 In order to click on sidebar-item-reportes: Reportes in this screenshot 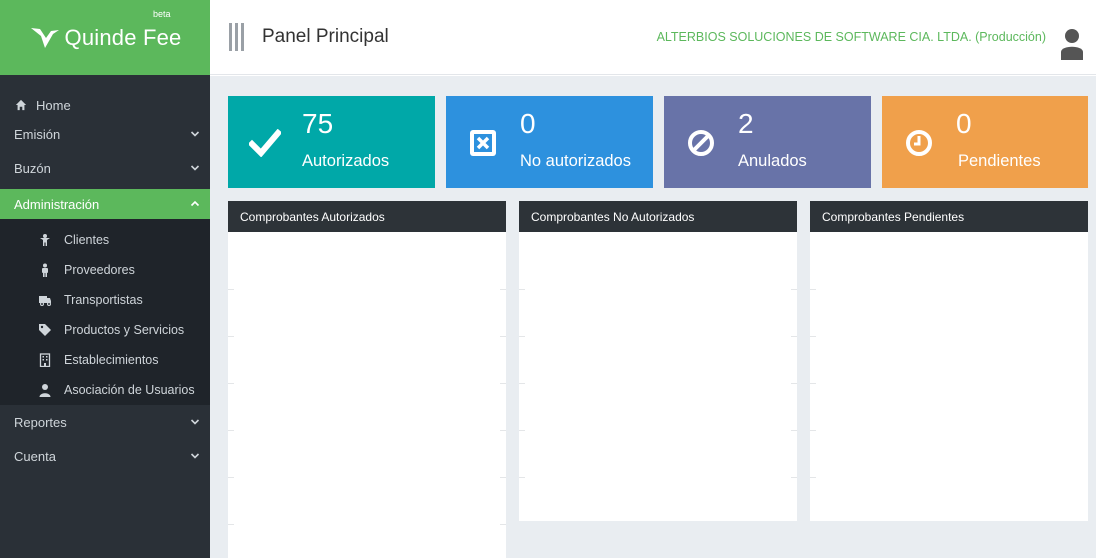, I will do `click(105, 422)`.